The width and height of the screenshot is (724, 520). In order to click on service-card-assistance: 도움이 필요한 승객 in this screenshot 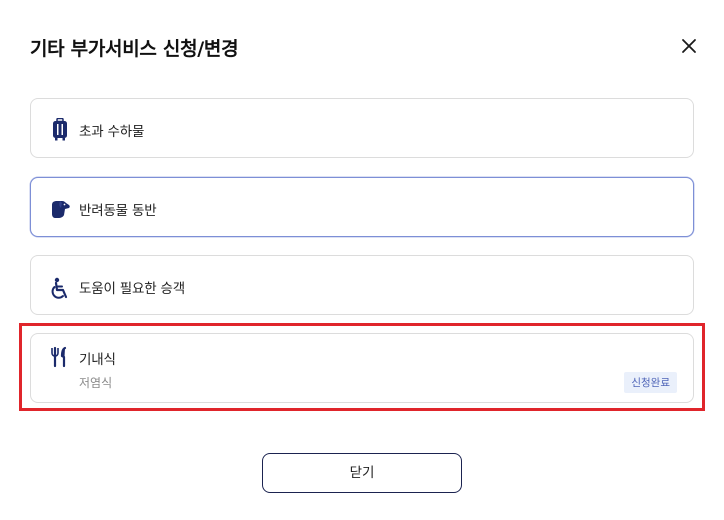, I will do `click(362, 285)`.